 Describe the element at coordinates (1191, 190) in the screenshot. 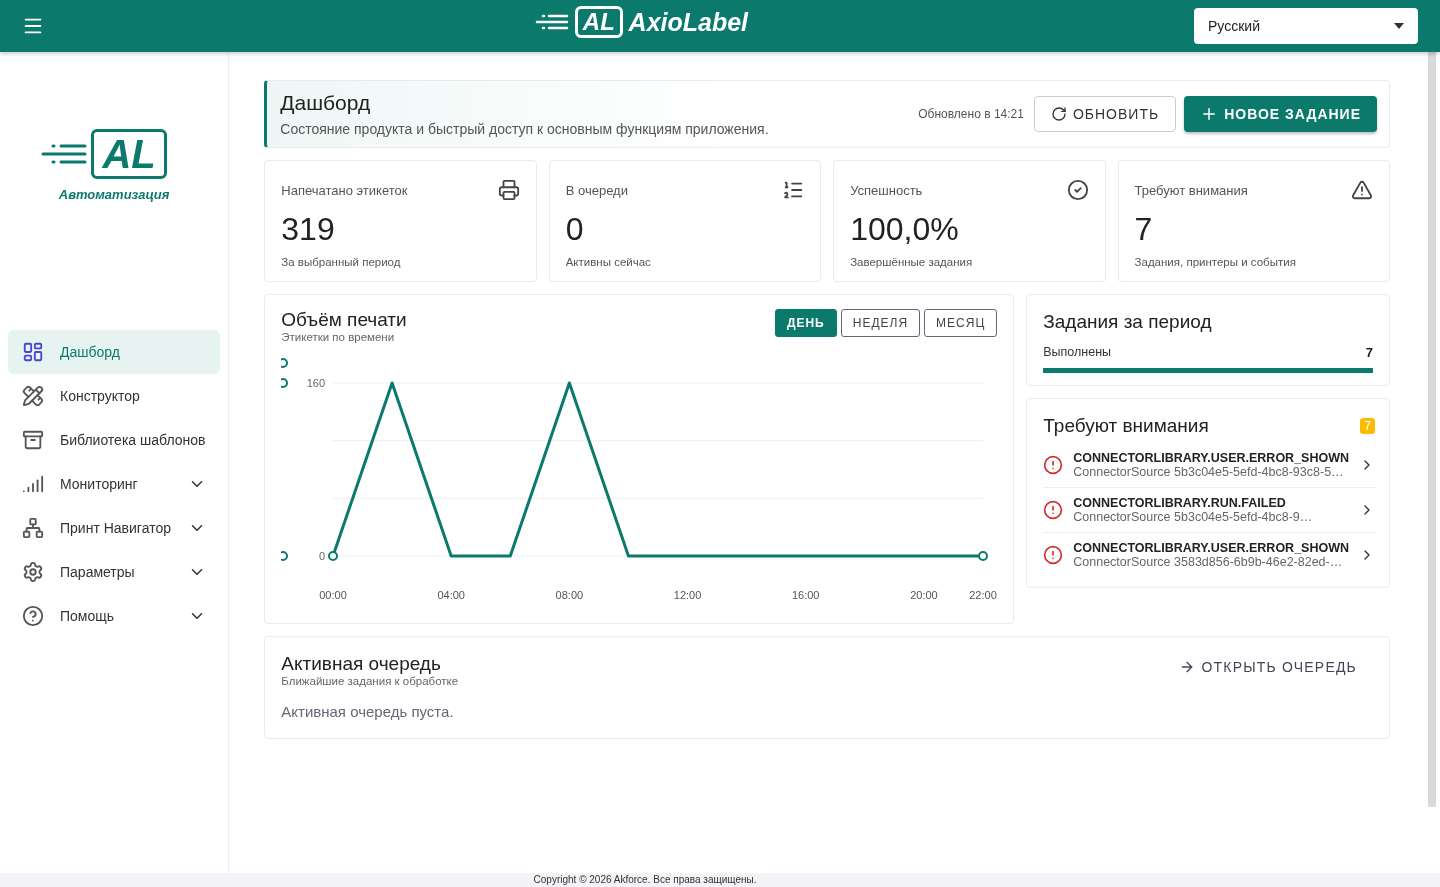

I see `stat-label: Требуют внимания` at that location.